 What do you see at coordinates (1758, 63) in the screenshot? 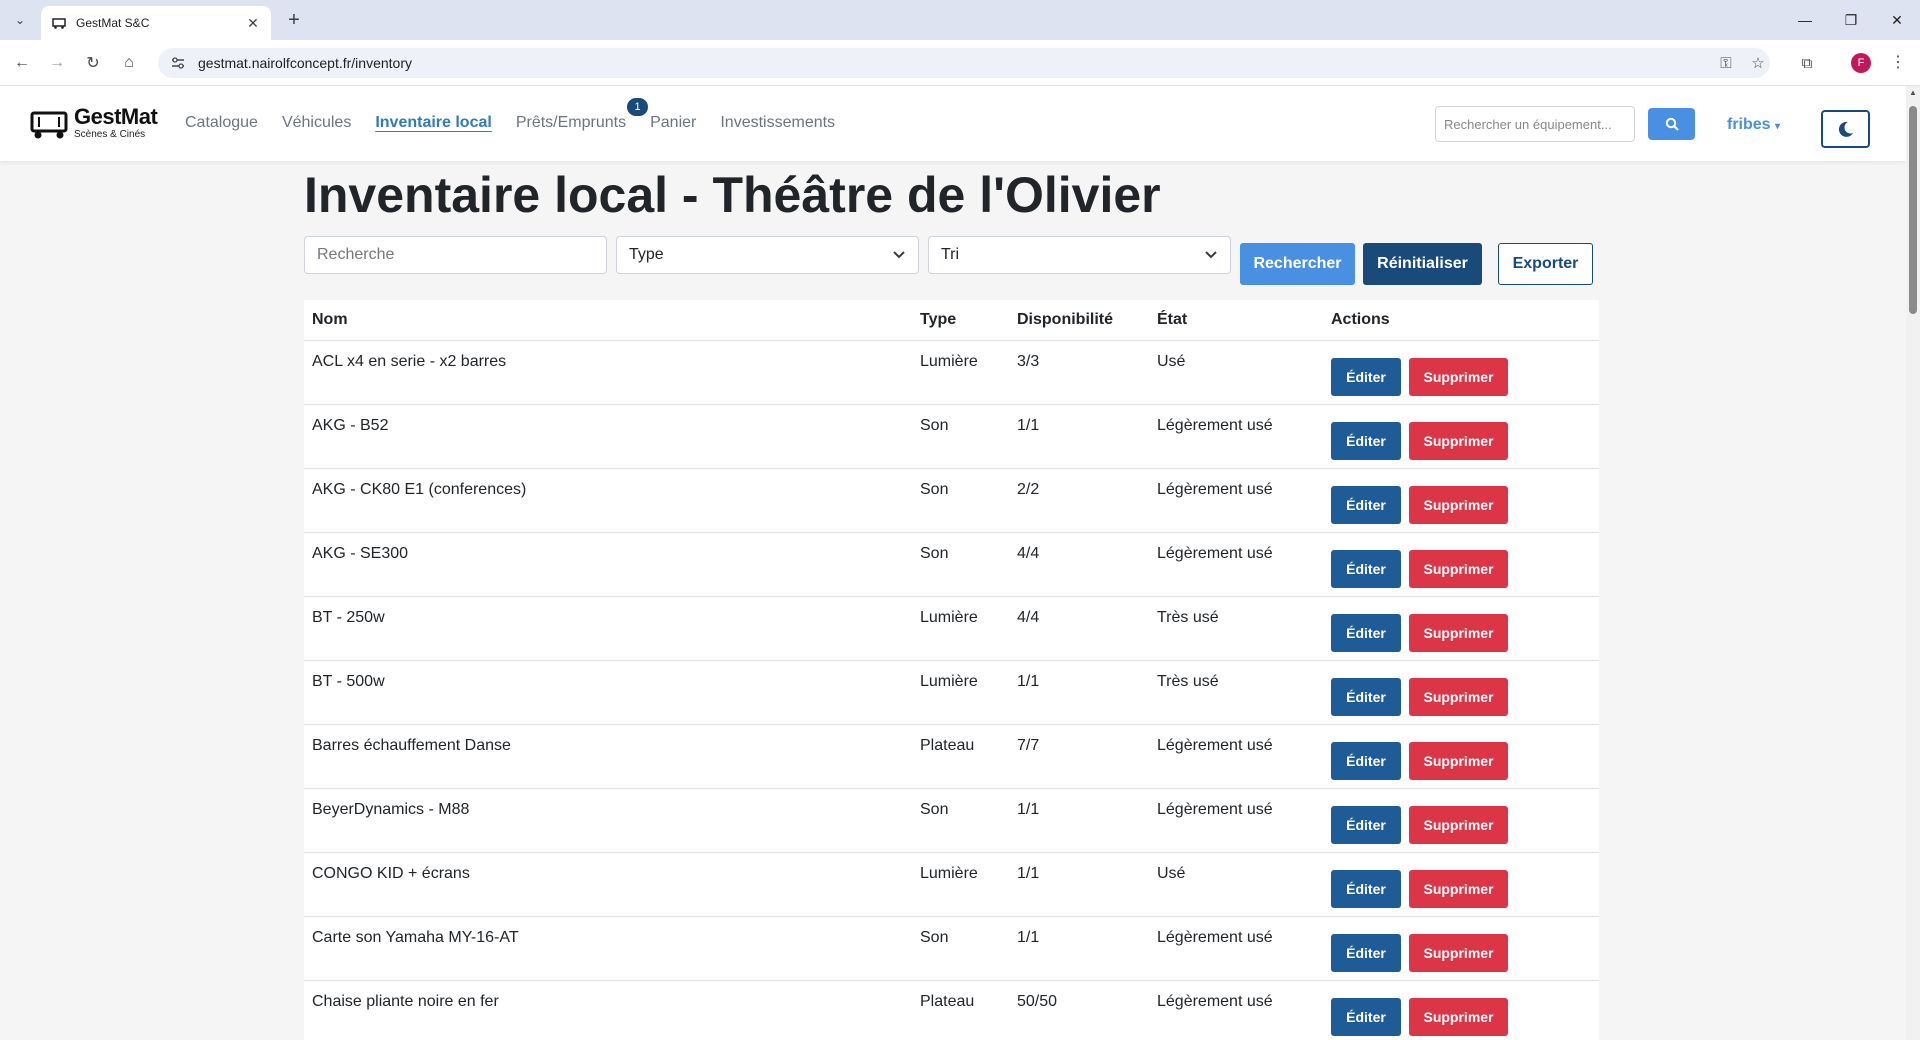
I see `bookmark-star-icon: ☆` at bounding box center [1758, 63].